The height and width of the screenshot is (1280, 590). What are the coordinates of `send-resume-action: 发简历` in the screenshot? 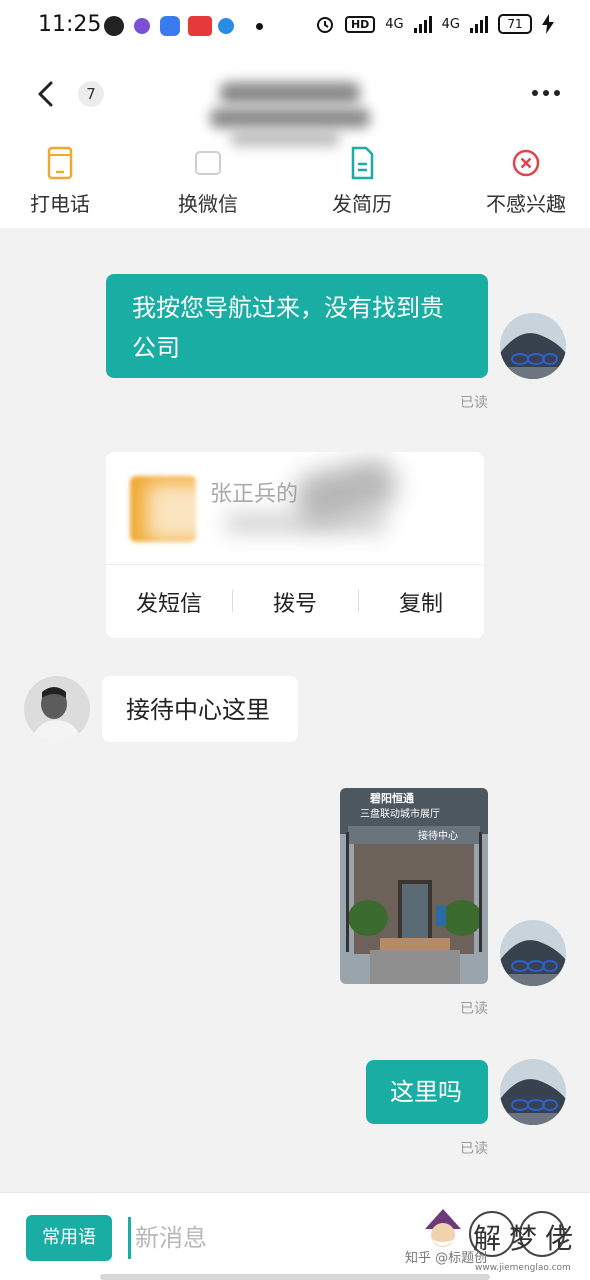 It's located at (362, 180).